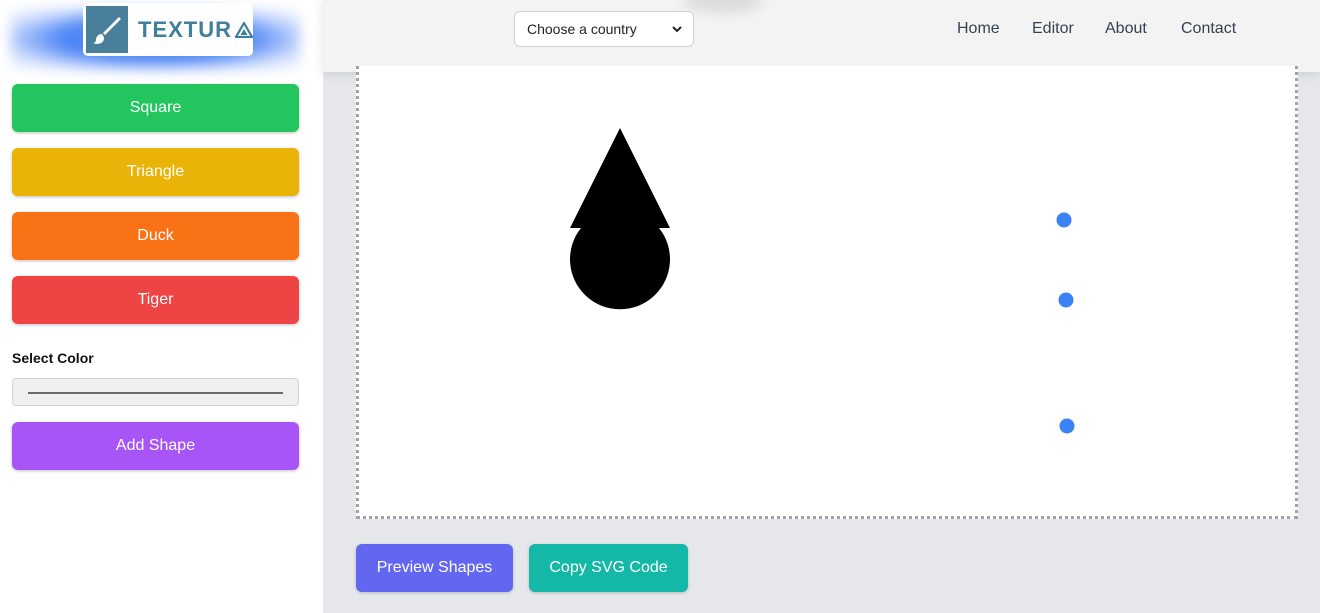 This screenshot has height=613, width=1320. What do you see at coordinates (1053, 29) in the screenshot?
I see `nav-editor: Editor` at bounding box center [1053, 29].